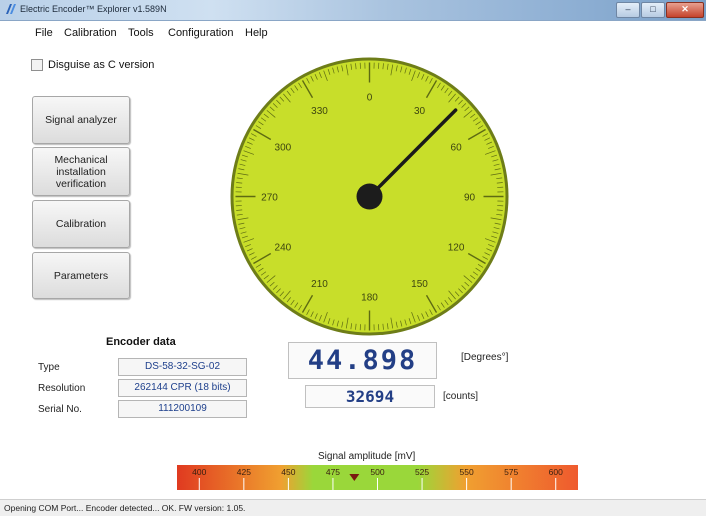 Image resolution: width=706 pixels, height=516 pixels. I want to click on type-label: Type, so click(49, 367).